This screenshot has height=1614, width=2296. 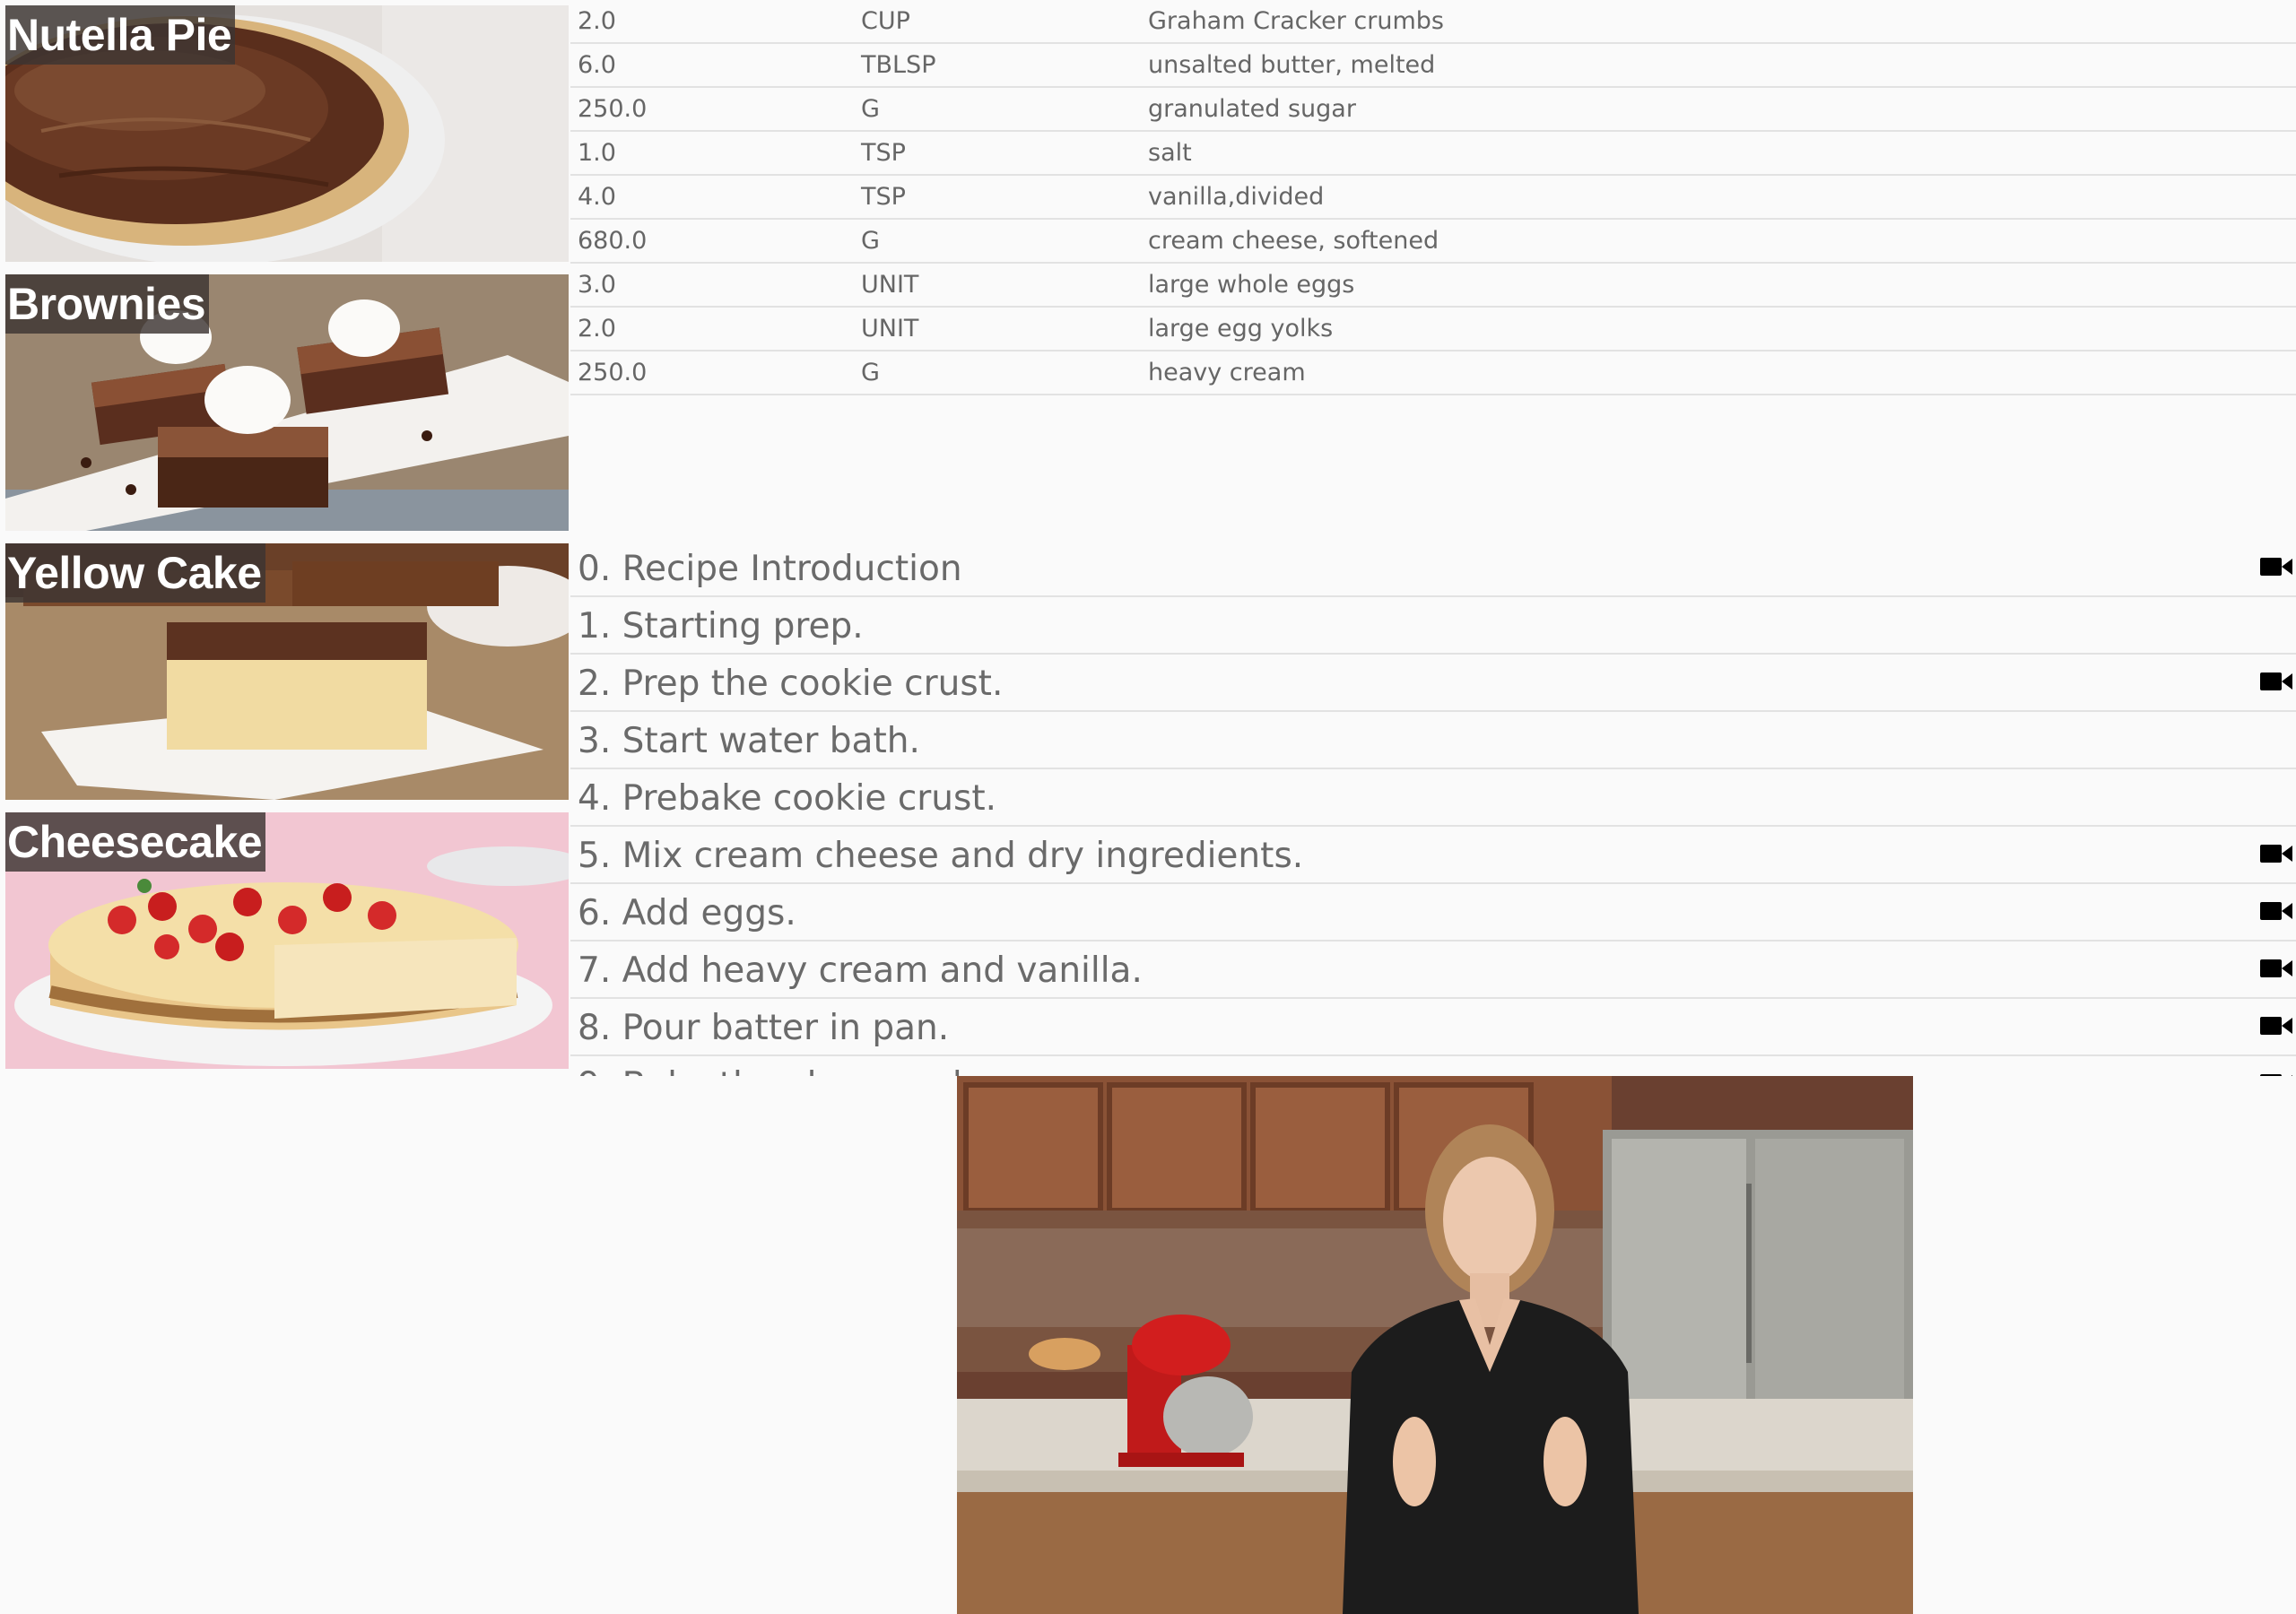 What do you see at coordinates (1433, 855) in the screenshot?
I see `step-item: 5. Mix cream cheese and dry ingredients.` at bounding box center [1433, 855].